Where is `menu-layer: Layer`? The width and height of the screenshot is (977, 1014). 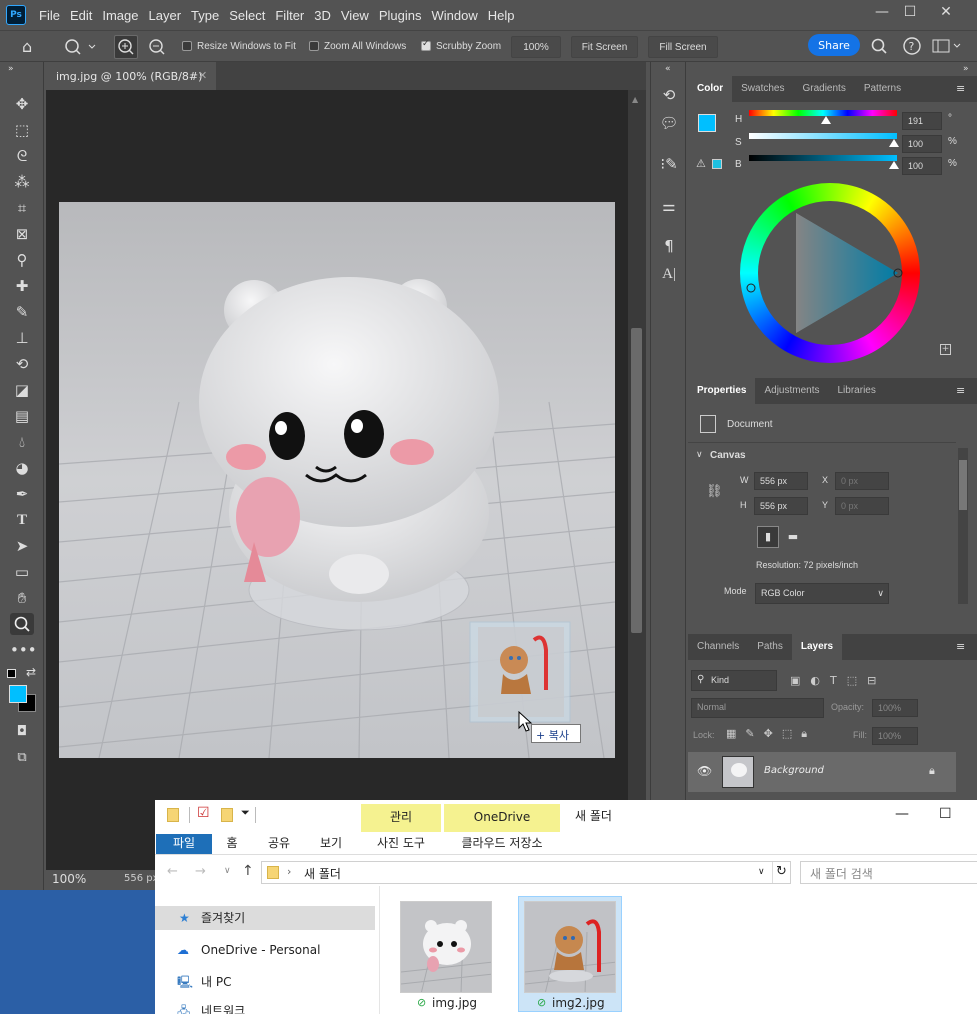
menu-layer: Layer is located at coordinates (165, 15).